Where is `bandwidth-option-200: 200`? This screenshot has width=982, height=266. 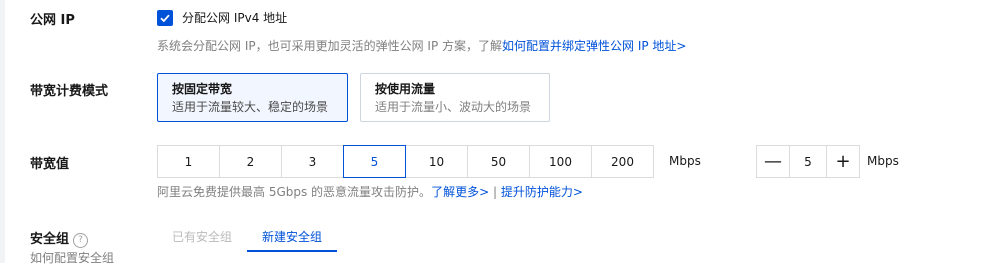
bandwidth-option-200: 200 is located at coordinates (622, 161).